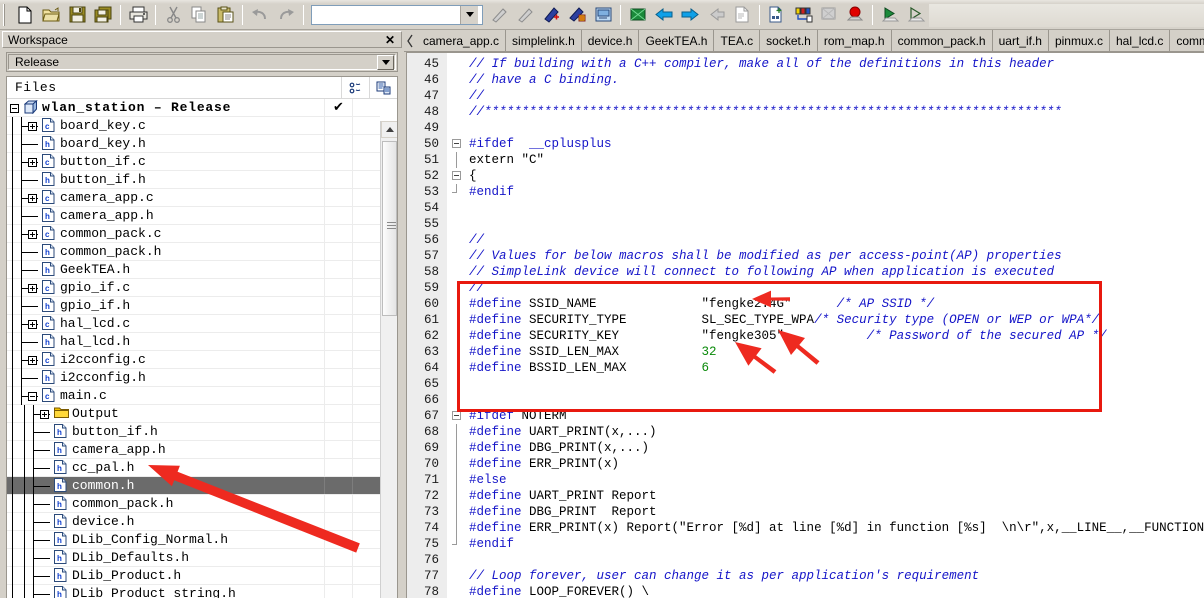  What do you see at coordinates (1079, 40) in the screenshot?
I see `editor-tab: pinmux.c` at bounding box center [1079, 40].